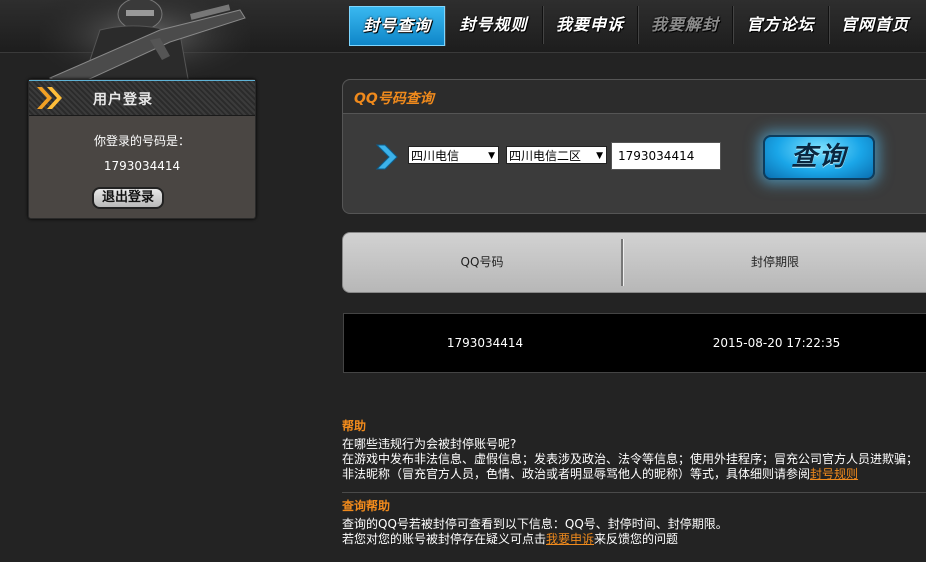 The width and height of the screenshot is (926, 562). Describe the element at coordinates (444, 539) in the screenshot. I see `query-help-line-2-prefix: 若您对您的账号被封停存在疑义可点击` at that location.